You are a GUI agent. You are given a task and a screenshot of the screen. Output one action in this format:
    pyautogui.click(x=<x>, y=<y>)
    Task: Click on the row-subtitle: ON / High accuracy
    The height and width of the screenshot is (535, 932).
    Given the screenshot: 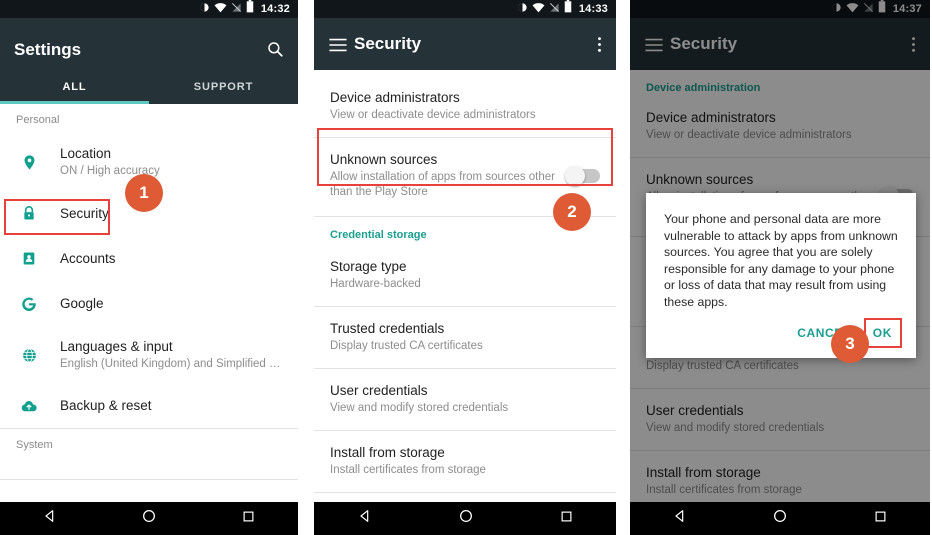 What is the action you would take?
    pyautogui.click(x=110, y=171)
    